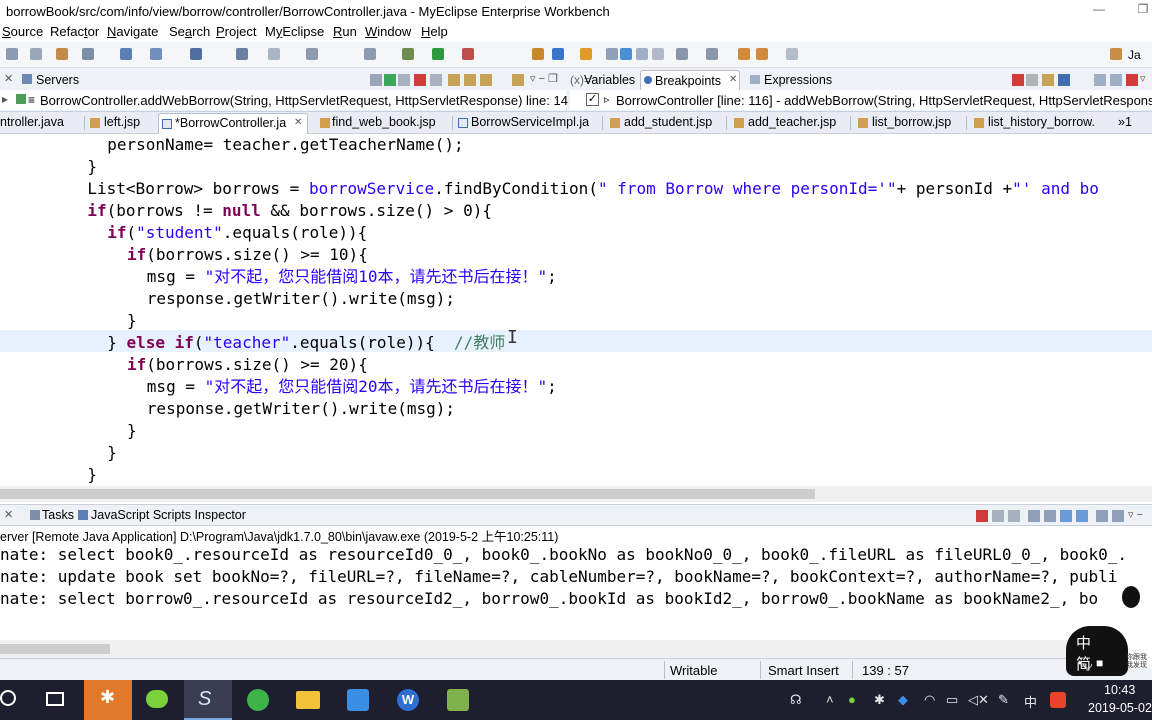 Image resolution: width=1152 pixels, height=720 pixels. What do you see at coordinates (345, 31) in the screenshot?
I see `menu-run: Run` at bounding box center [345, 31].